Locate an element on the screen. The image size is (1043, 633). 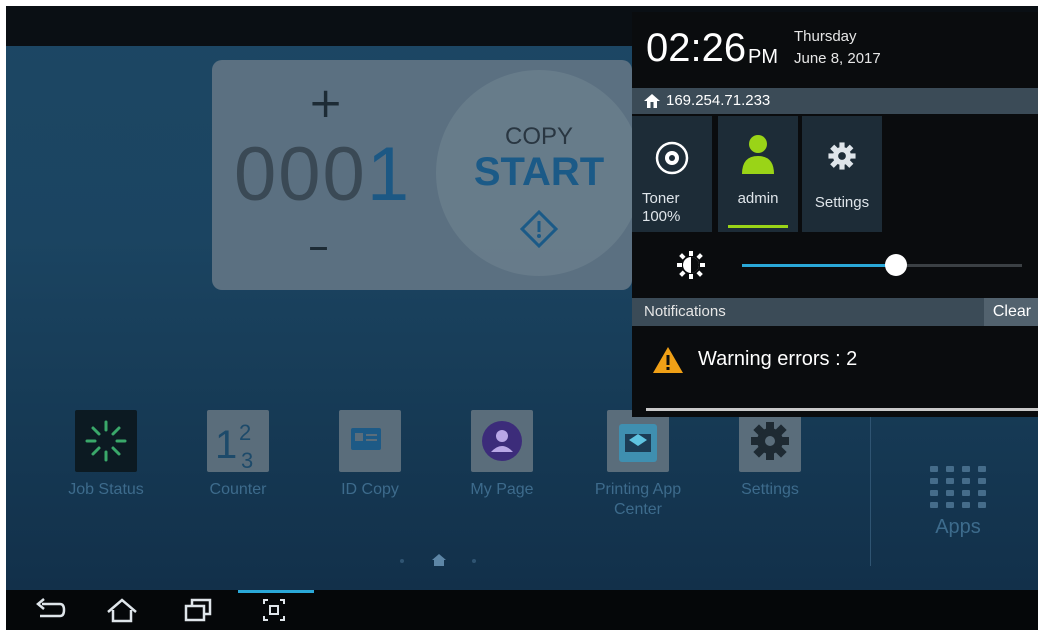
back-icon is located at coordinates (51, 608).